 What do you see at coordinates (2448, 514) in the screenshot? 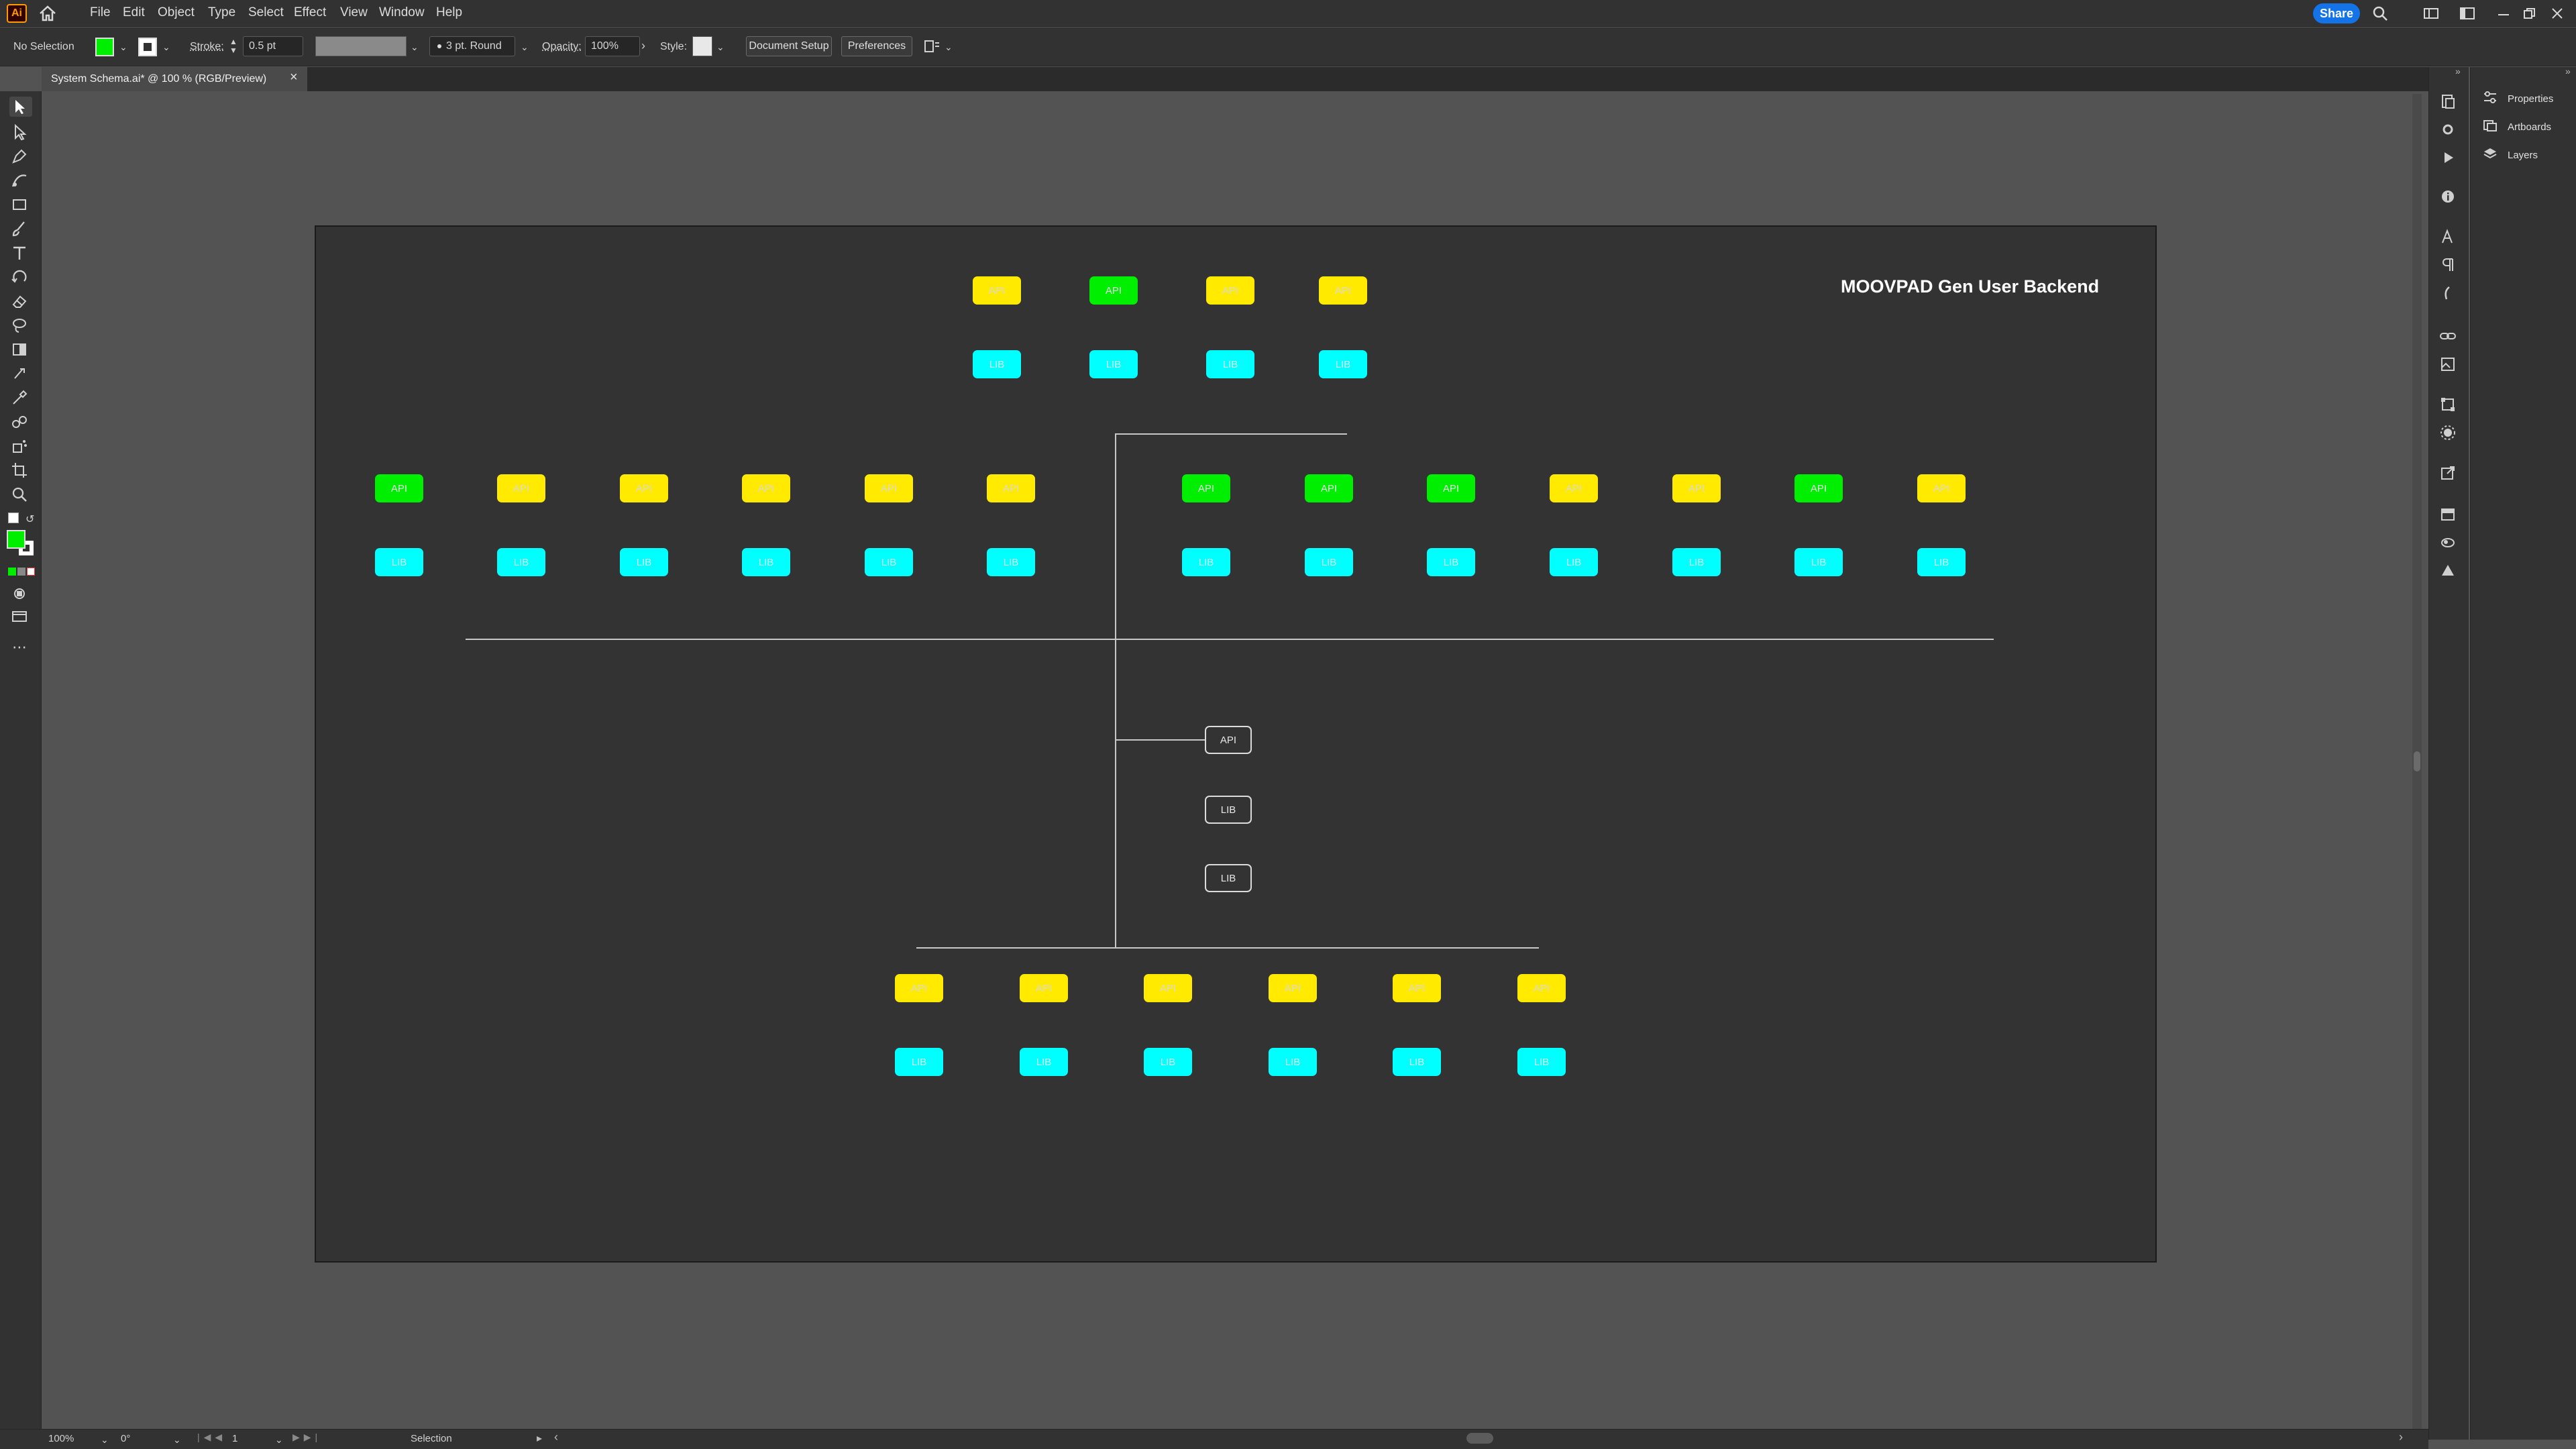
I see `asset-export-icon` at bounding box center [2448, 514].